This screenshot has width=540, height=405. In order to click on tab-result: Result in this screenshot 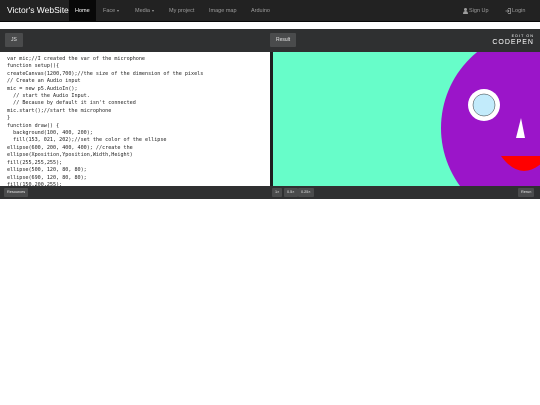, I will do `click(283, 40)`.